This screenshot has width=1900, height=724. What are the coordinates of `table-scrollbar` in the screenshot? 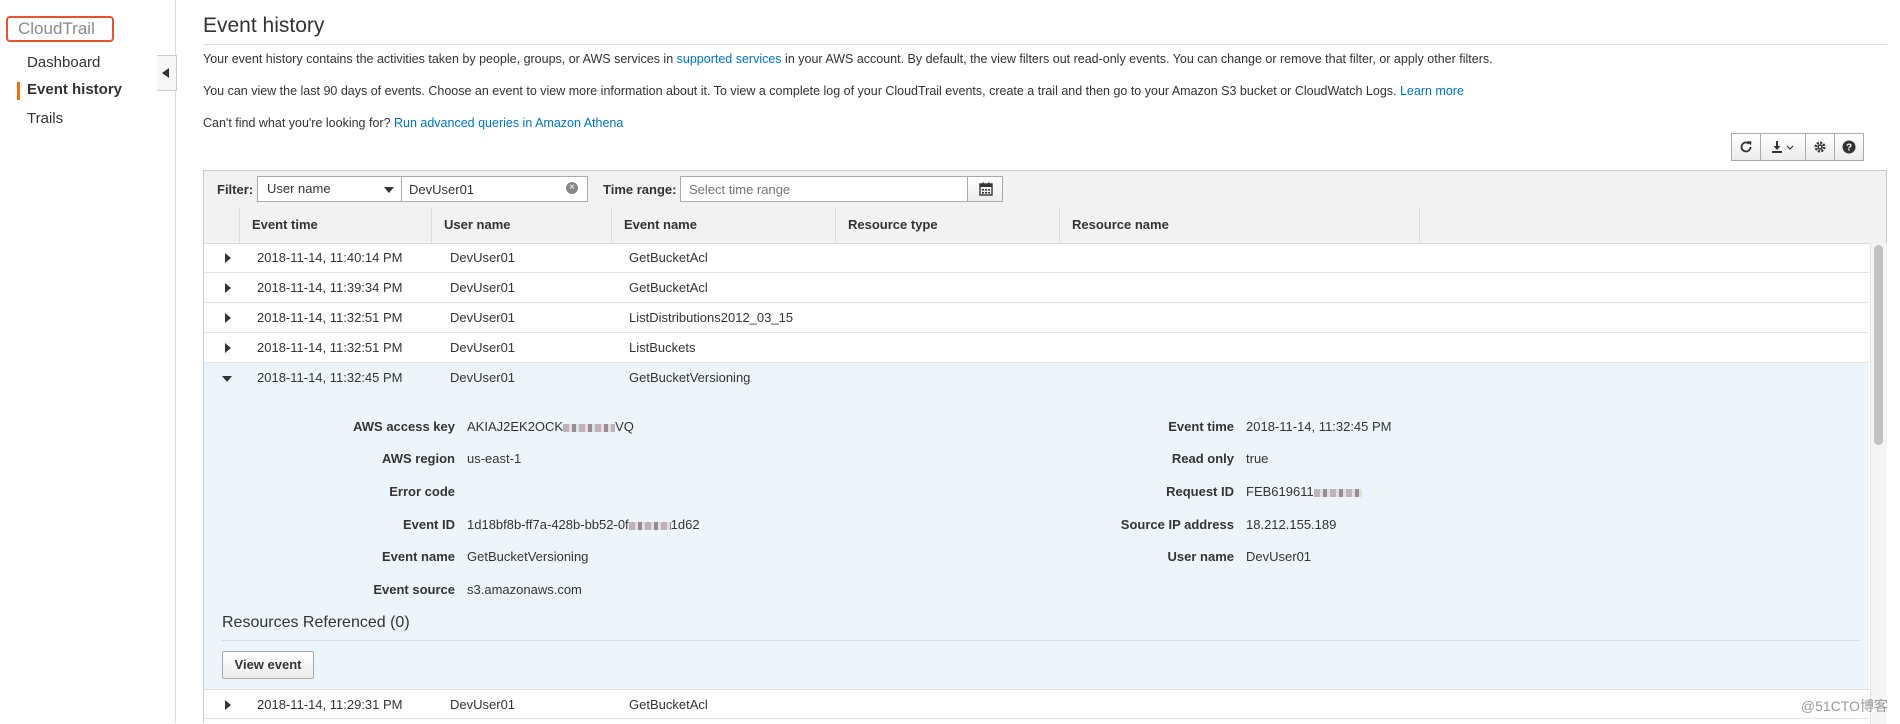 It's located at (1878, 483).